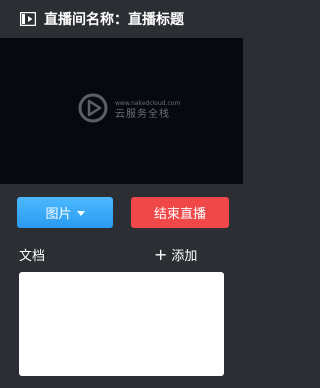 This screenshot has width=320, height=388. I want to click on video-player-icon, so click(28, 19).